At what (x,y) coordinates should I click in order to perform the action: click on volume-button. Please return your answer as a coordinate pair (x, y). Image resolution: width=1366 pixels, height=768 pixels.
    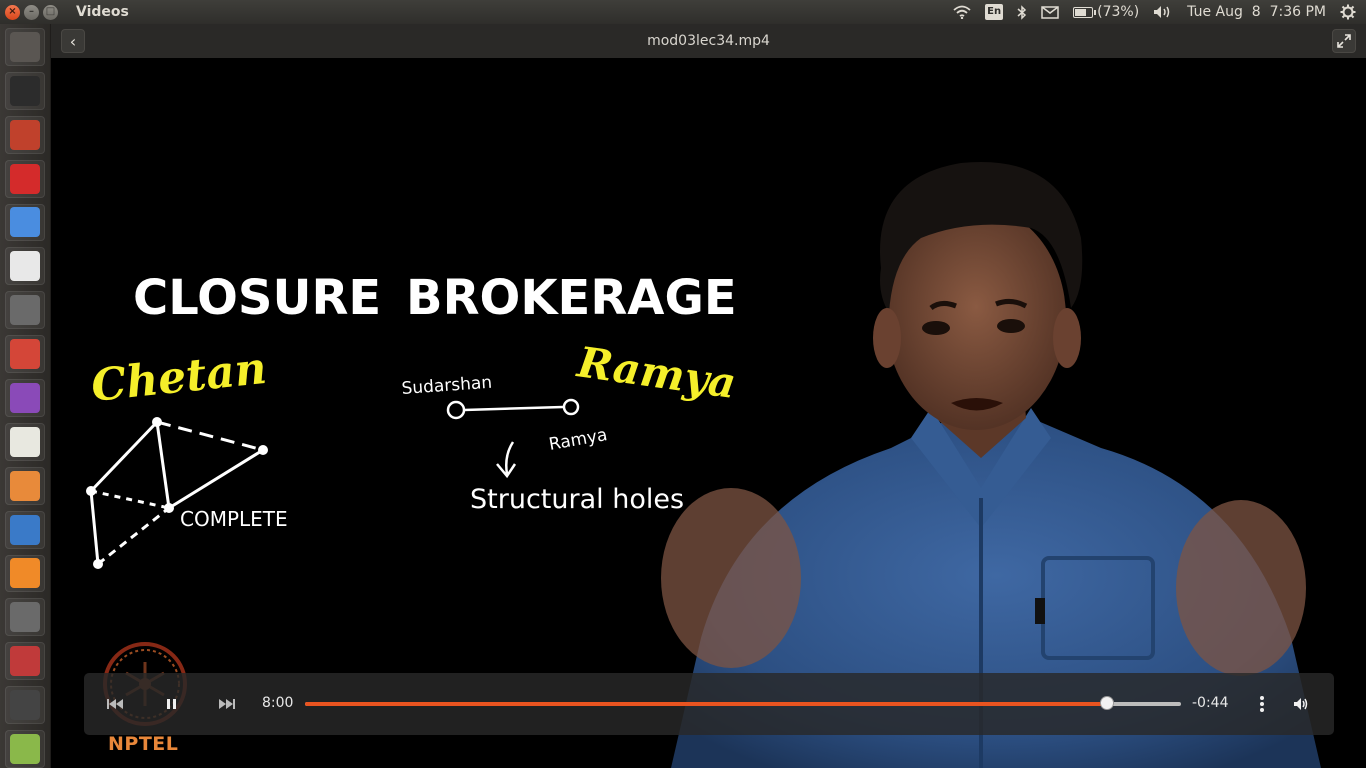
    Looking at the image, I should click on (1301, 704).